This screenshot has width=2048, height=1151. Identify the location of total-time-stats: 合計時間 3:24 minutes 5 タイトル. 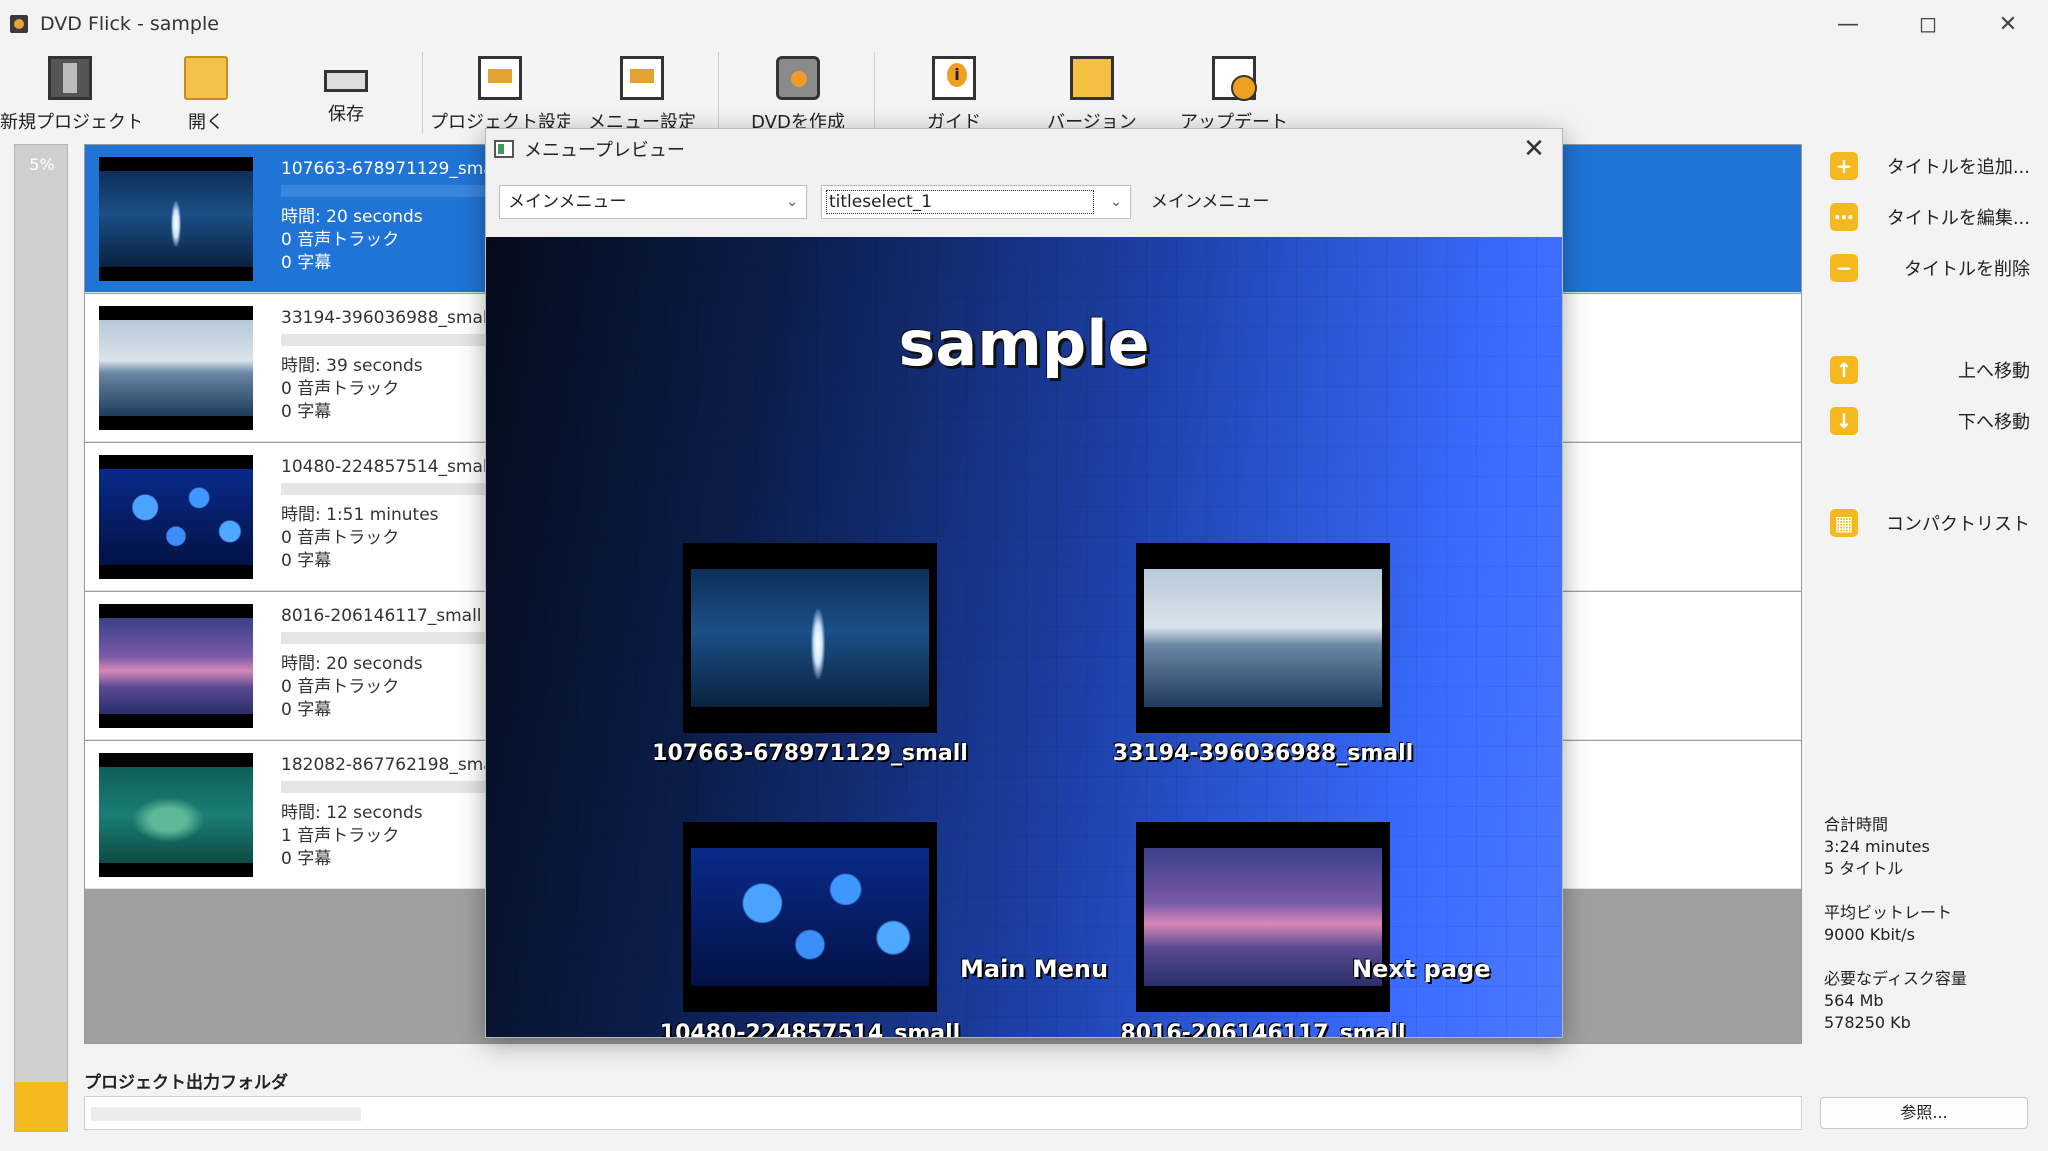
(1877, 847).